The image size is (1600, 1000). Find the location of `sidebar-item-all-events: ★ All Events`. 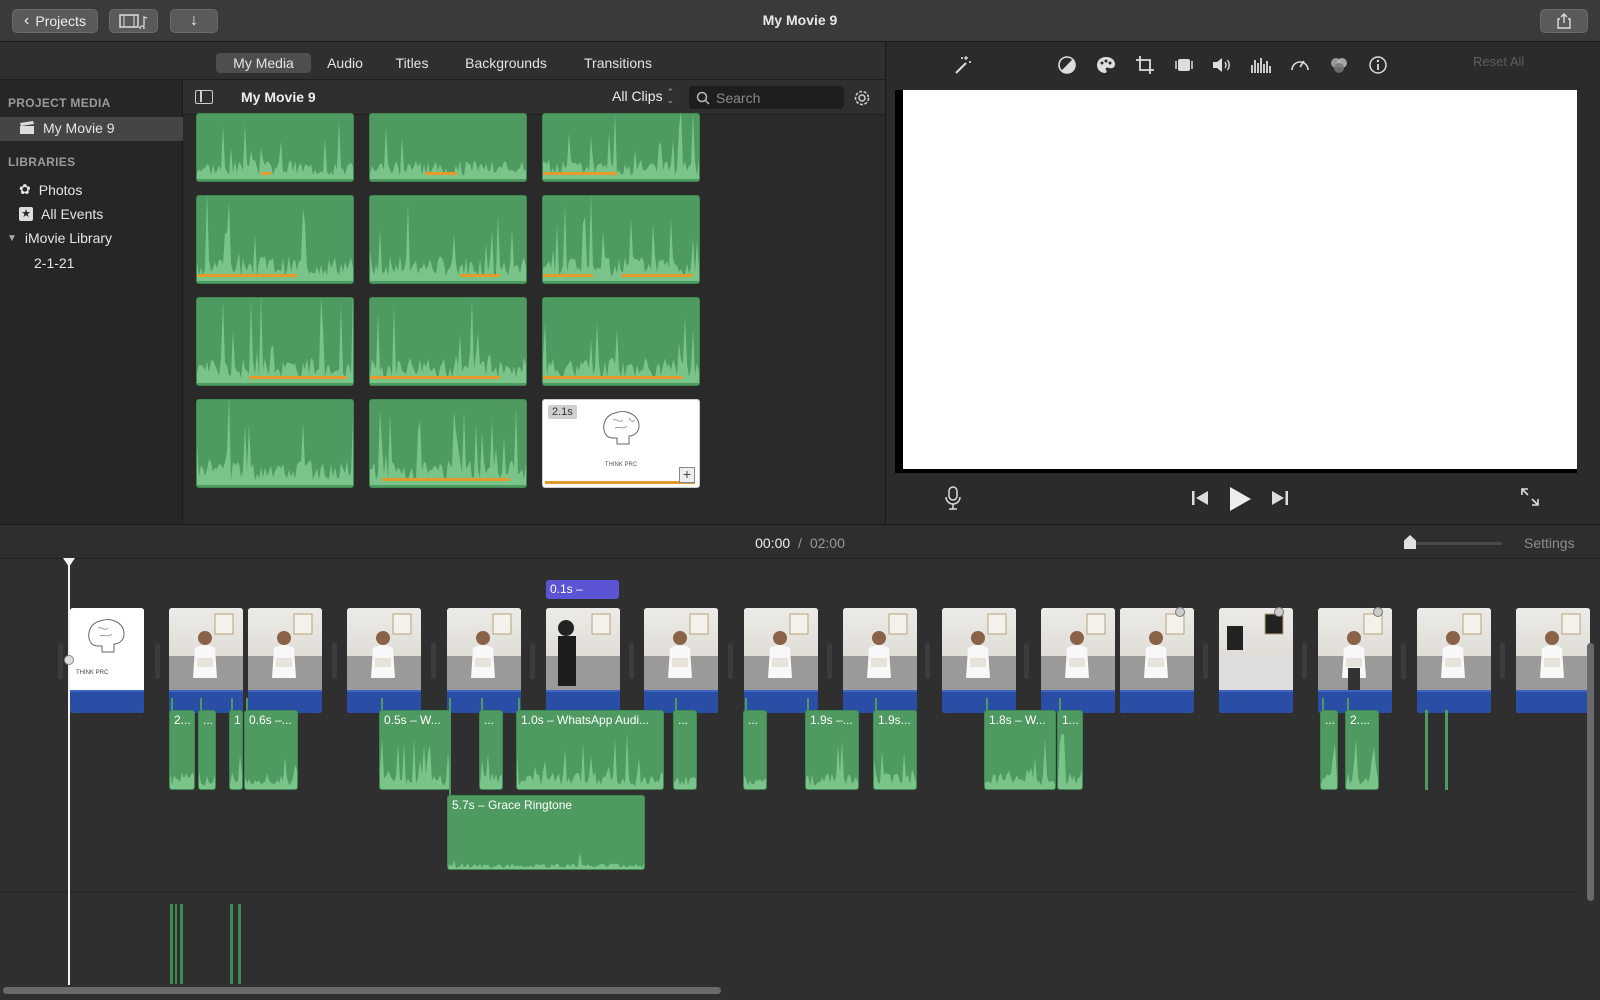

sidebar-item-all-events: ★ All Events is located at coordinates (61, 214).